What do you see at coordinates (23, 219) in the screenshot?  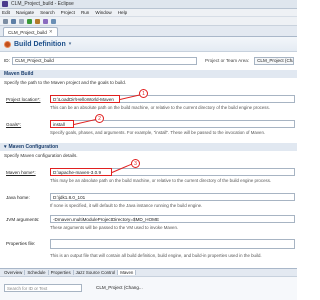 I see `jvm-args-label: JVM arguments:` at bounding box center [23, 219].